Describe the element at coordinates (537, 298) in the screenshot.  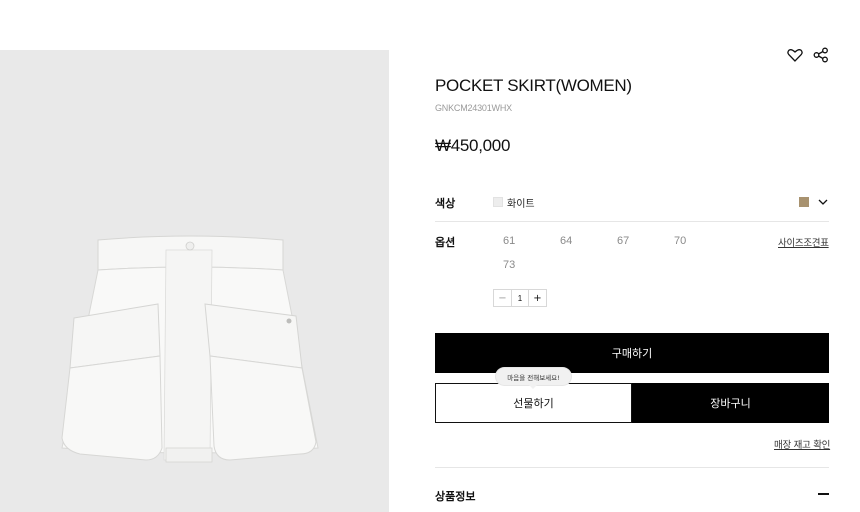
I see `quantity-increase-button: +` at that location.